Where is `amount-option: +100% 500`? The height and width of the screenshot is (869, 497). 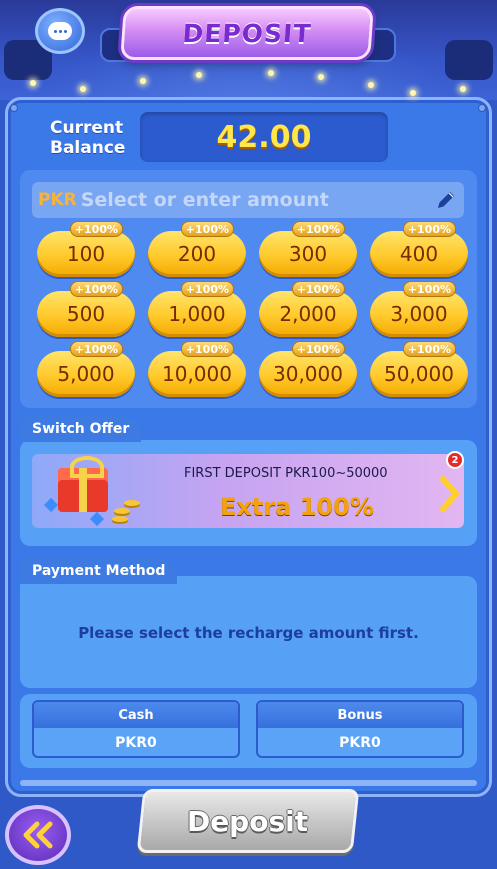 amount-option: +100% 500 is located at coordinates (86, 309).